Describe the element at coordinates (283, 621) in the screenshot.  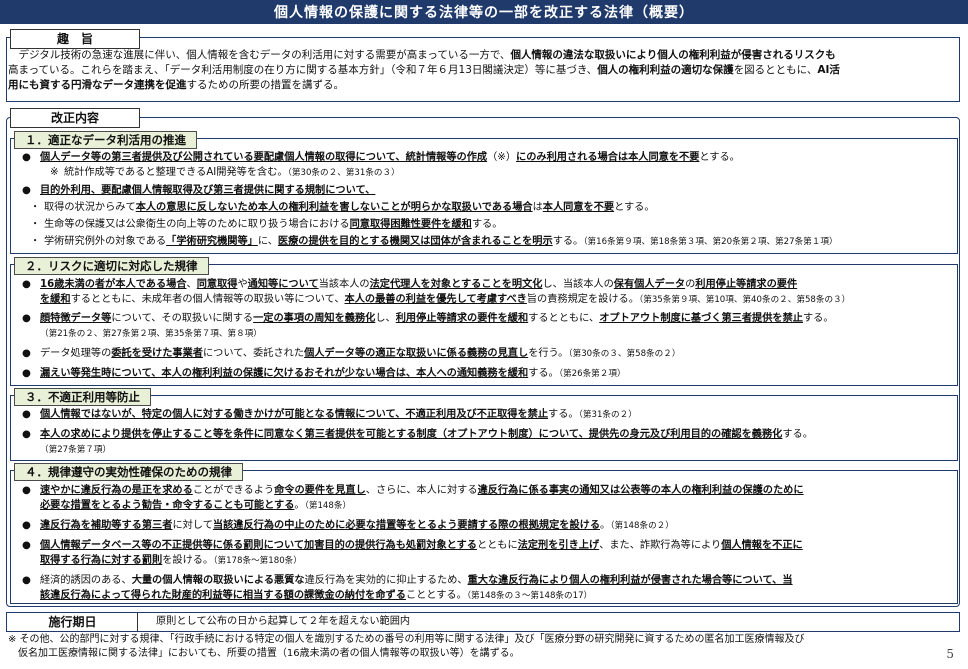
I see `effective-text: 原則として公布の日から起算して２年を超えない範囲内` at that location.